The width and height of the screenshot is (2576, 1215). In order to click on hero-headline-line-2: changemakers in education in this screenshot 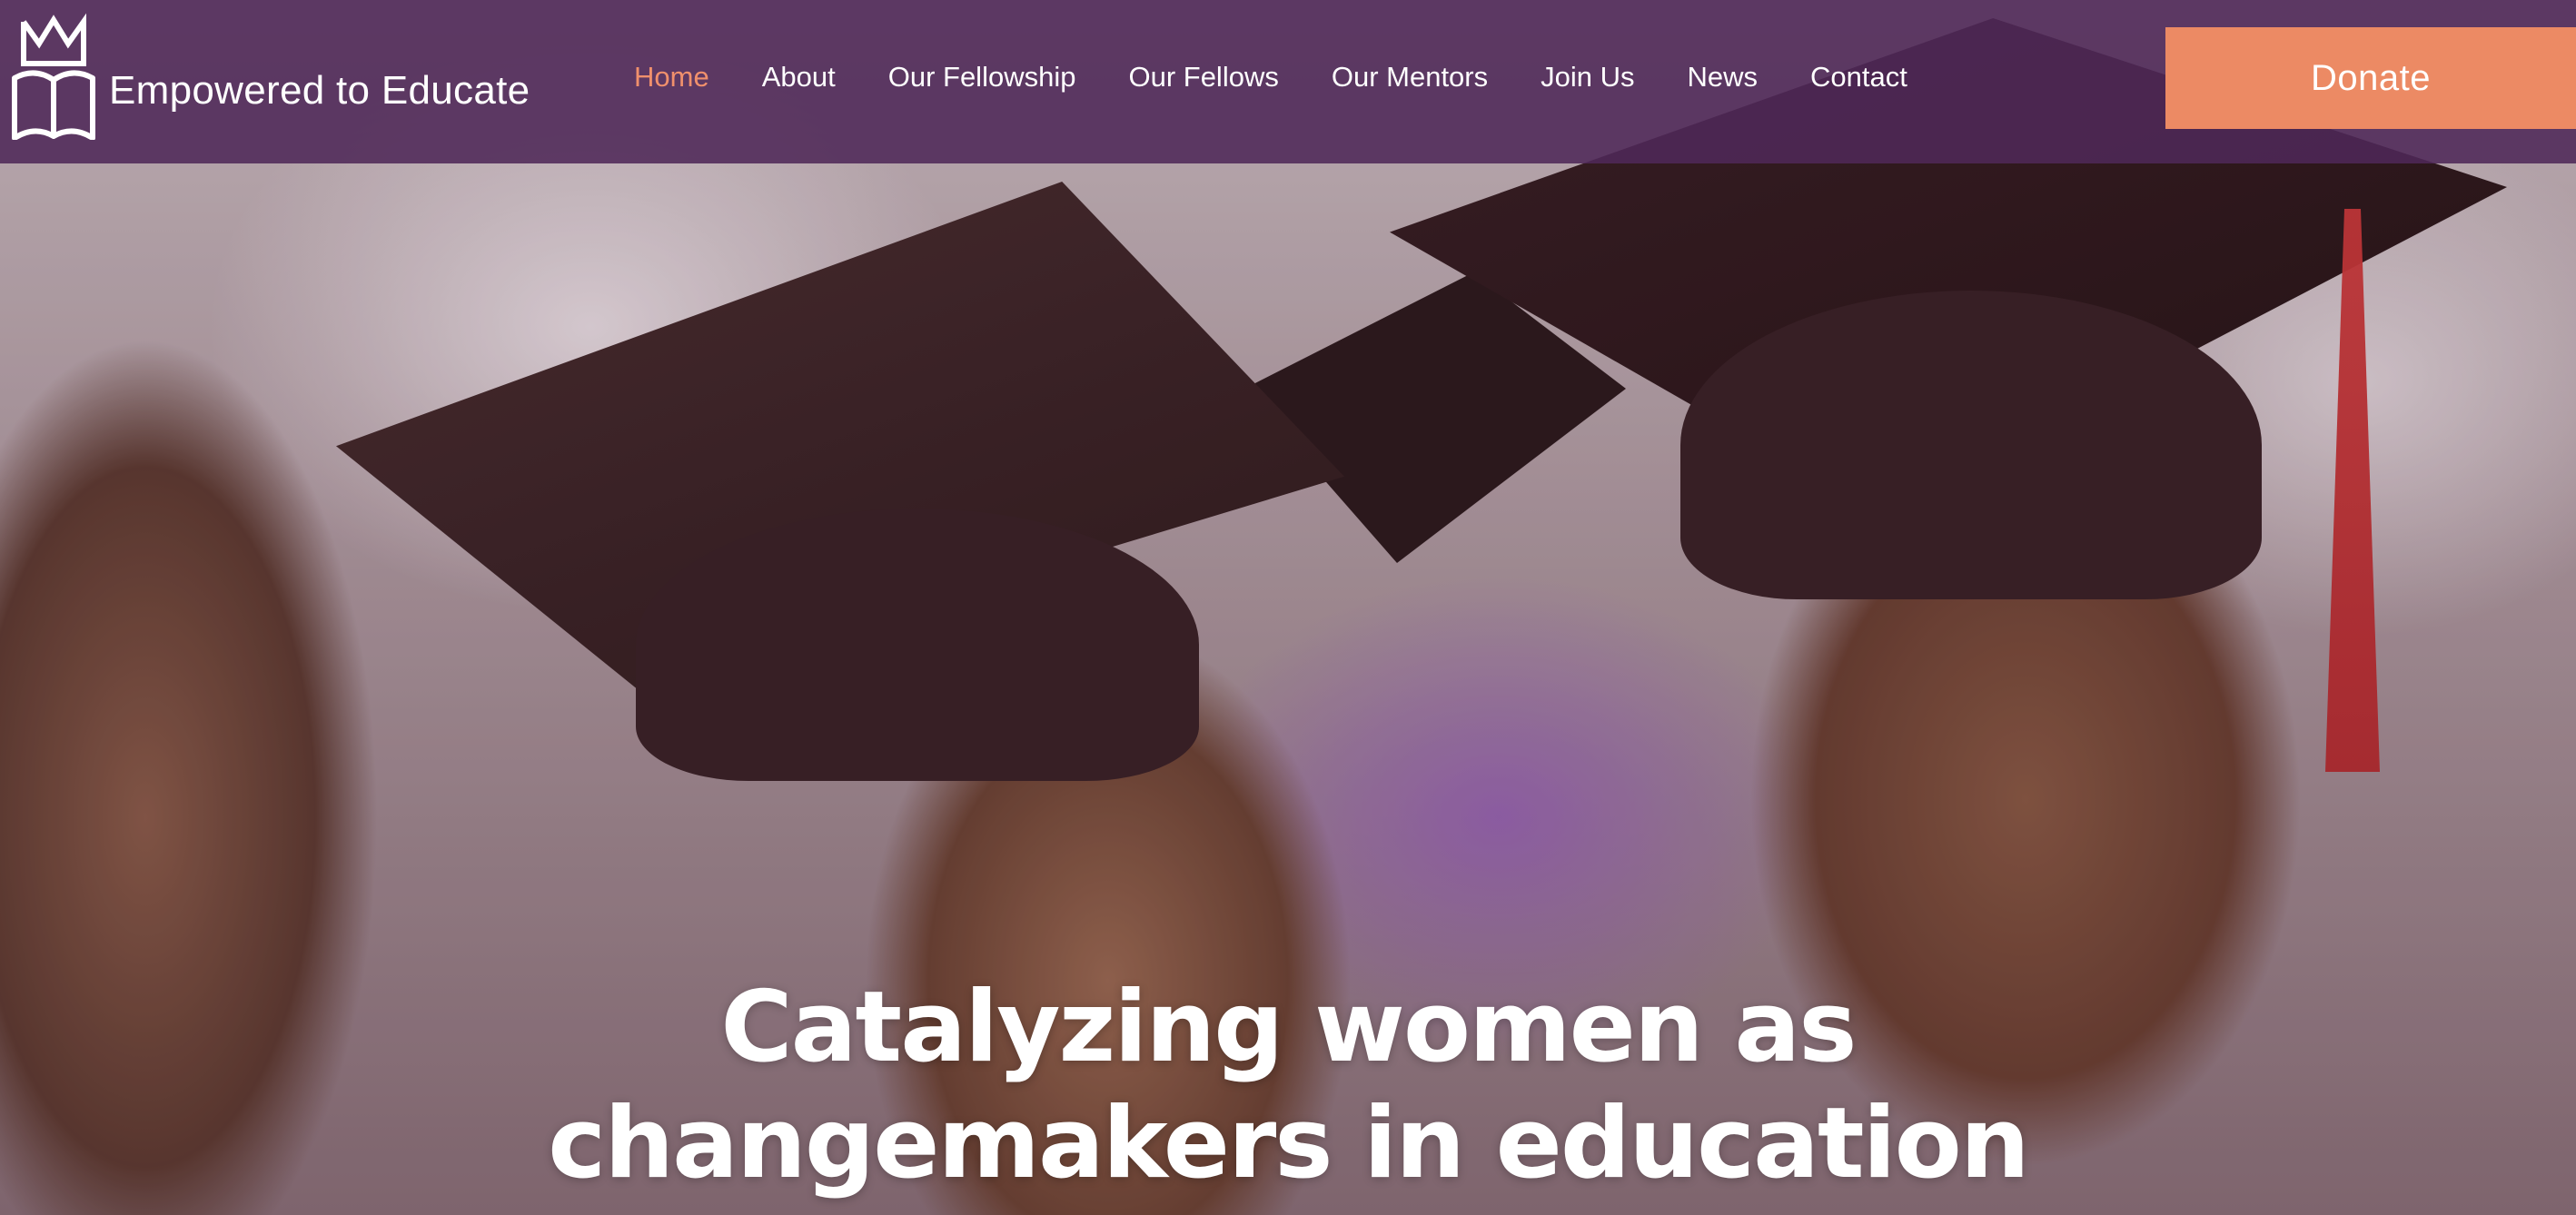, I will do `click(1289, 1143)`.